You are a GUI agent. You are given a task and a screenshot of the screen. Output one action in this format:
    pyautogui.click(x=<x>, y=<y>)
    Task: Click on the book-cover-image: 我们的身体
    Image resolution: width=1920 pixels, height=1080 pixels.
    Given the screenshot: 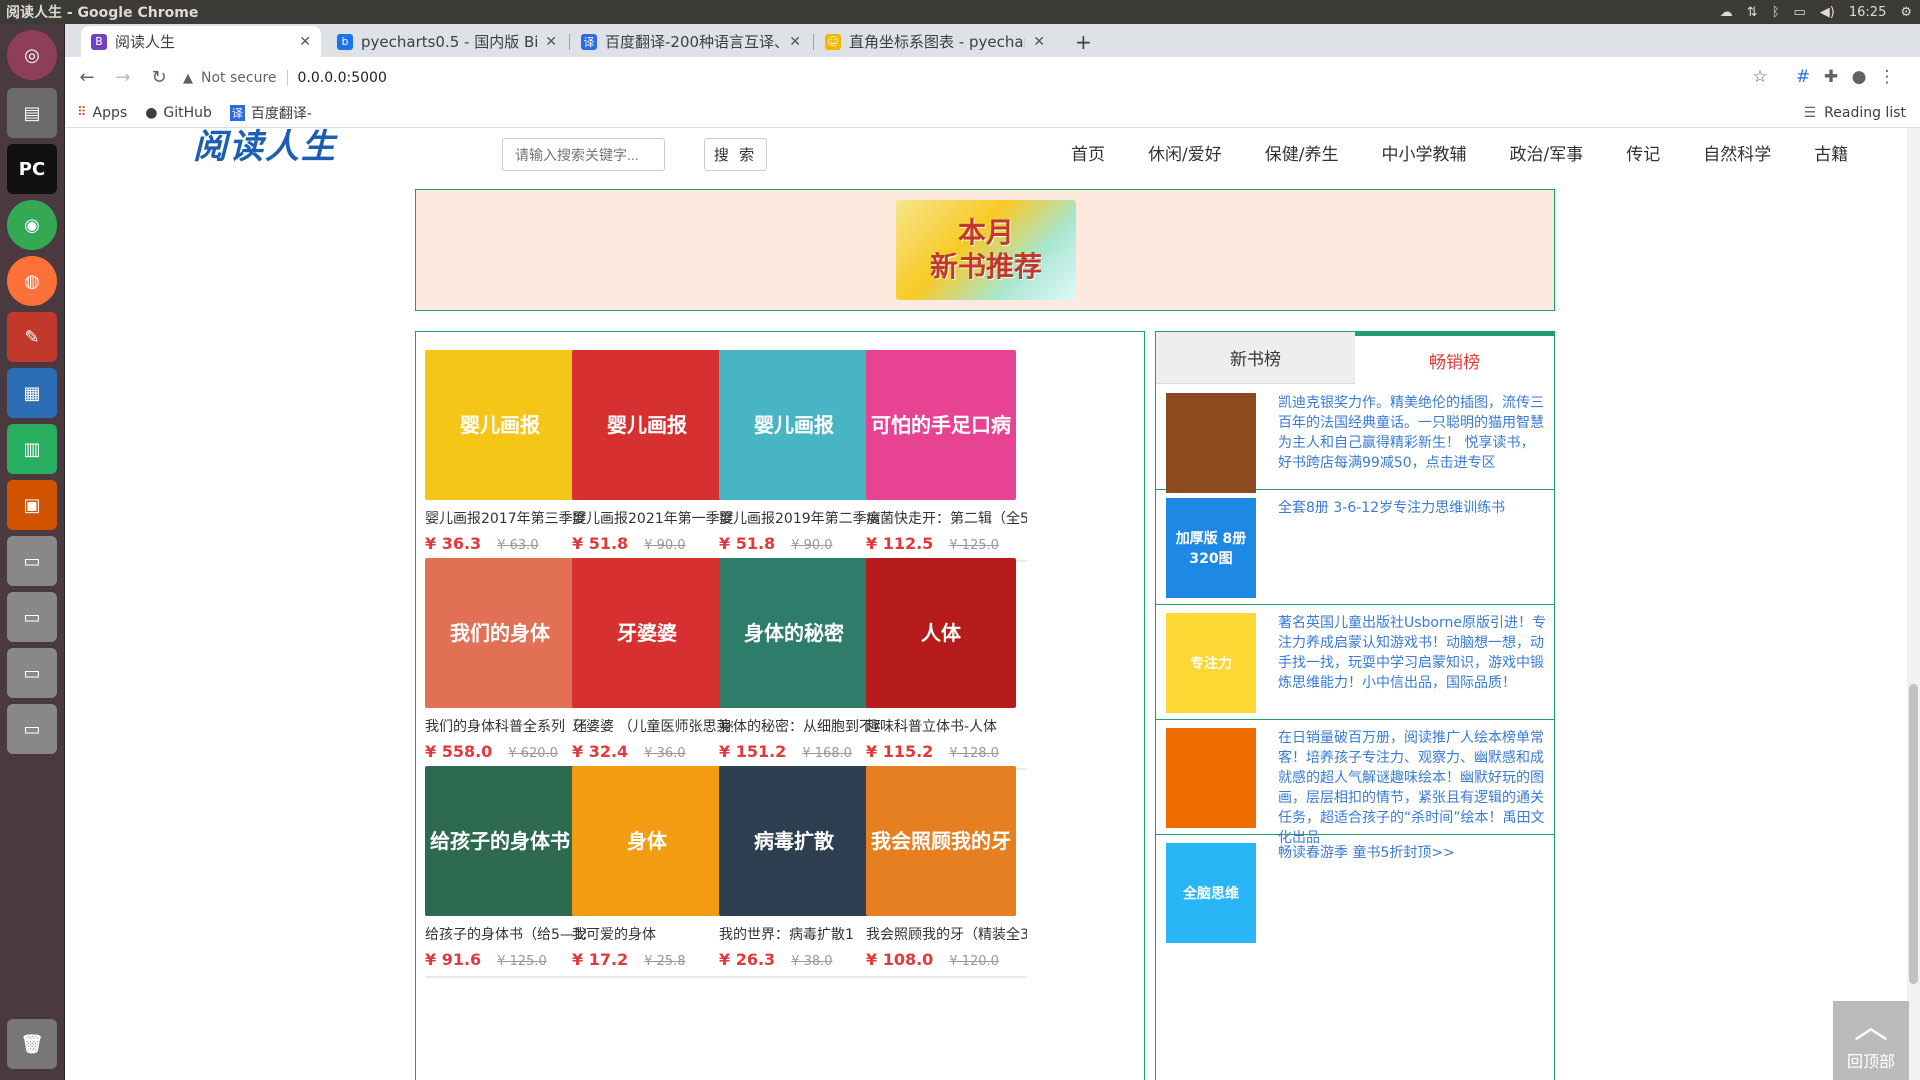 What is the action you would take?
    pyautogui.click(x=500, y=633)
    